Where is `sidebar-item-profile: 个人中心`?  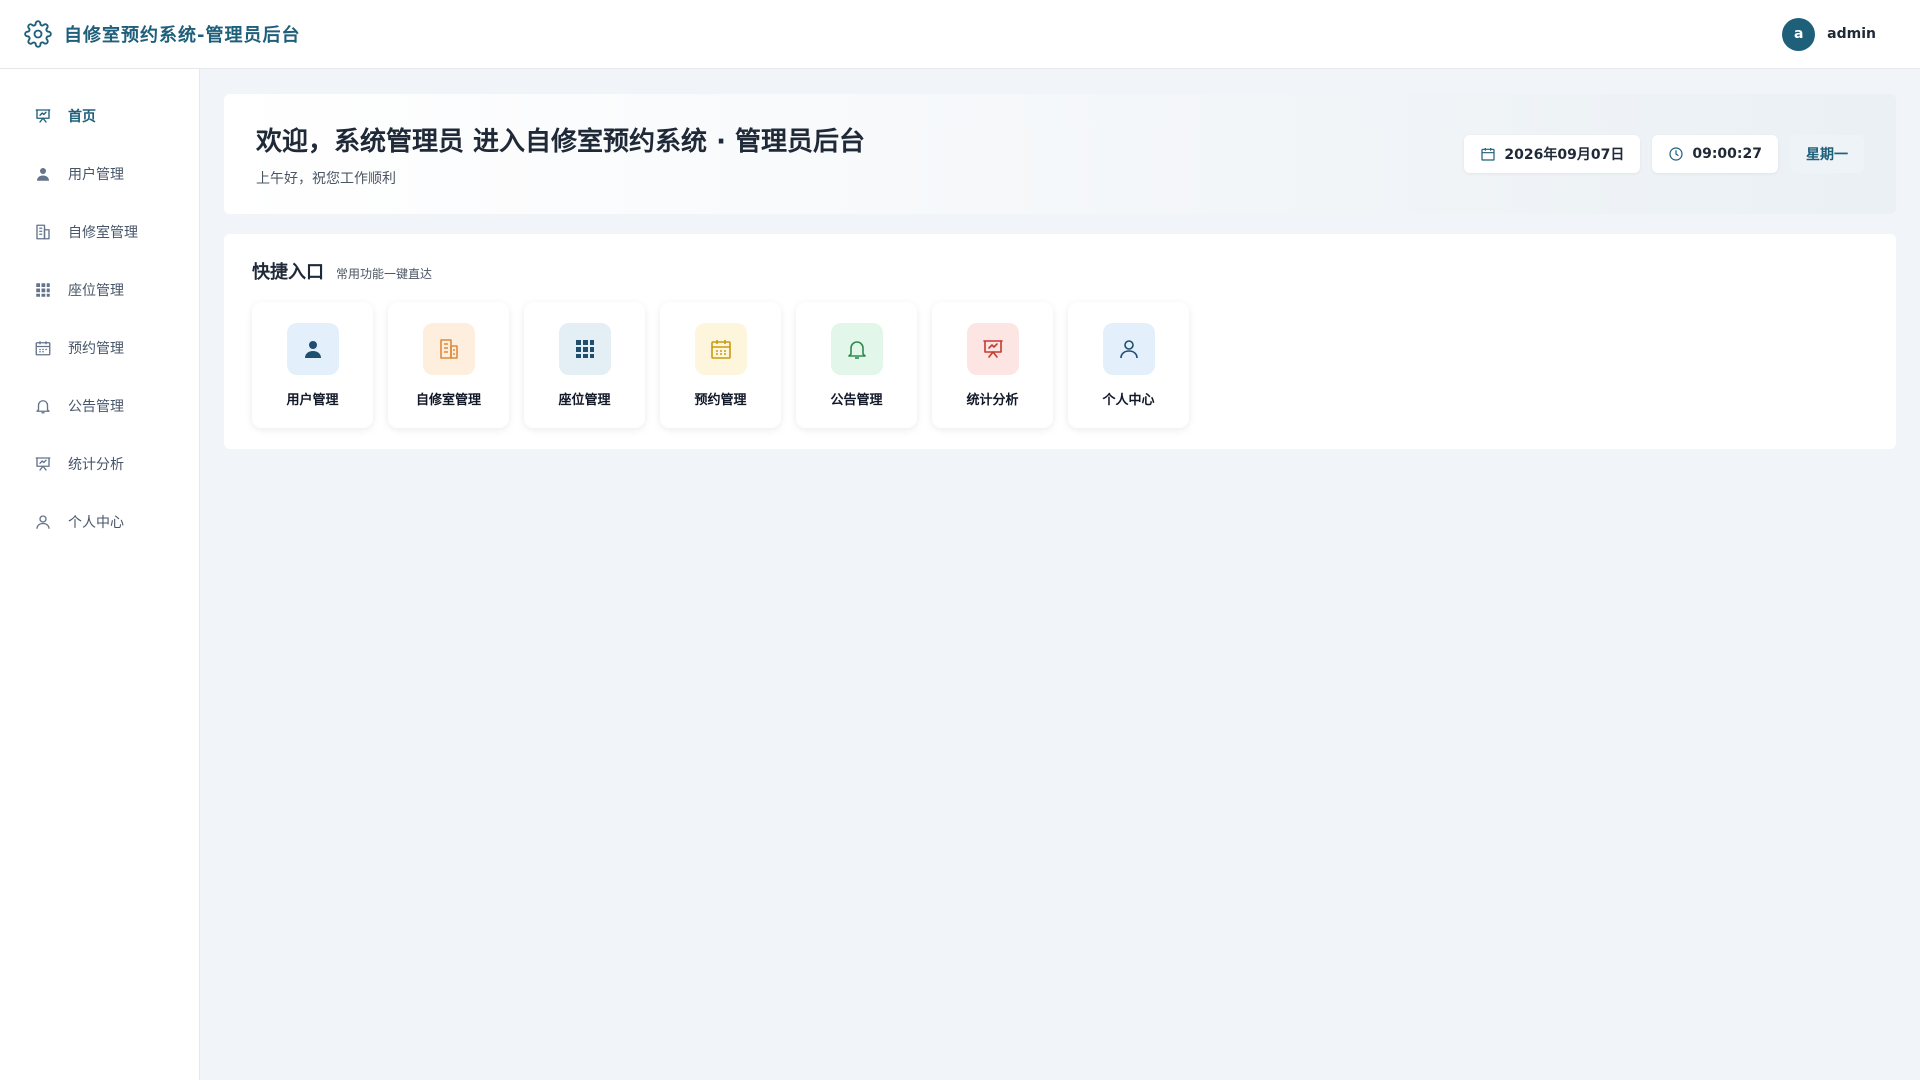 sidebar-item-profile: 个人中心 is located at coordinates (99, 522).